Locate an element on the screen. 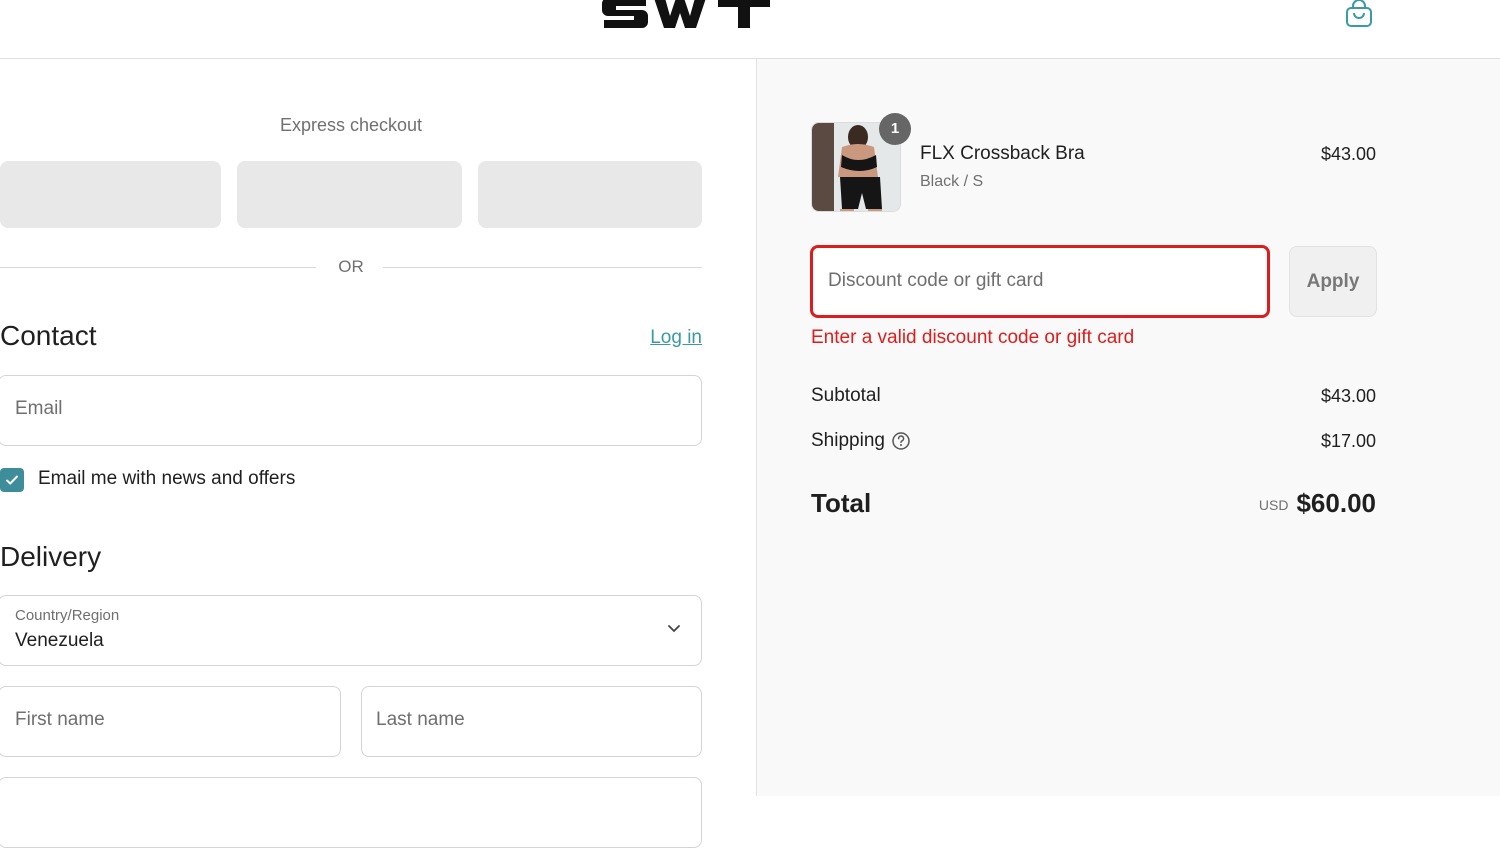  or-label: OR is located at coordinates (351, 266).